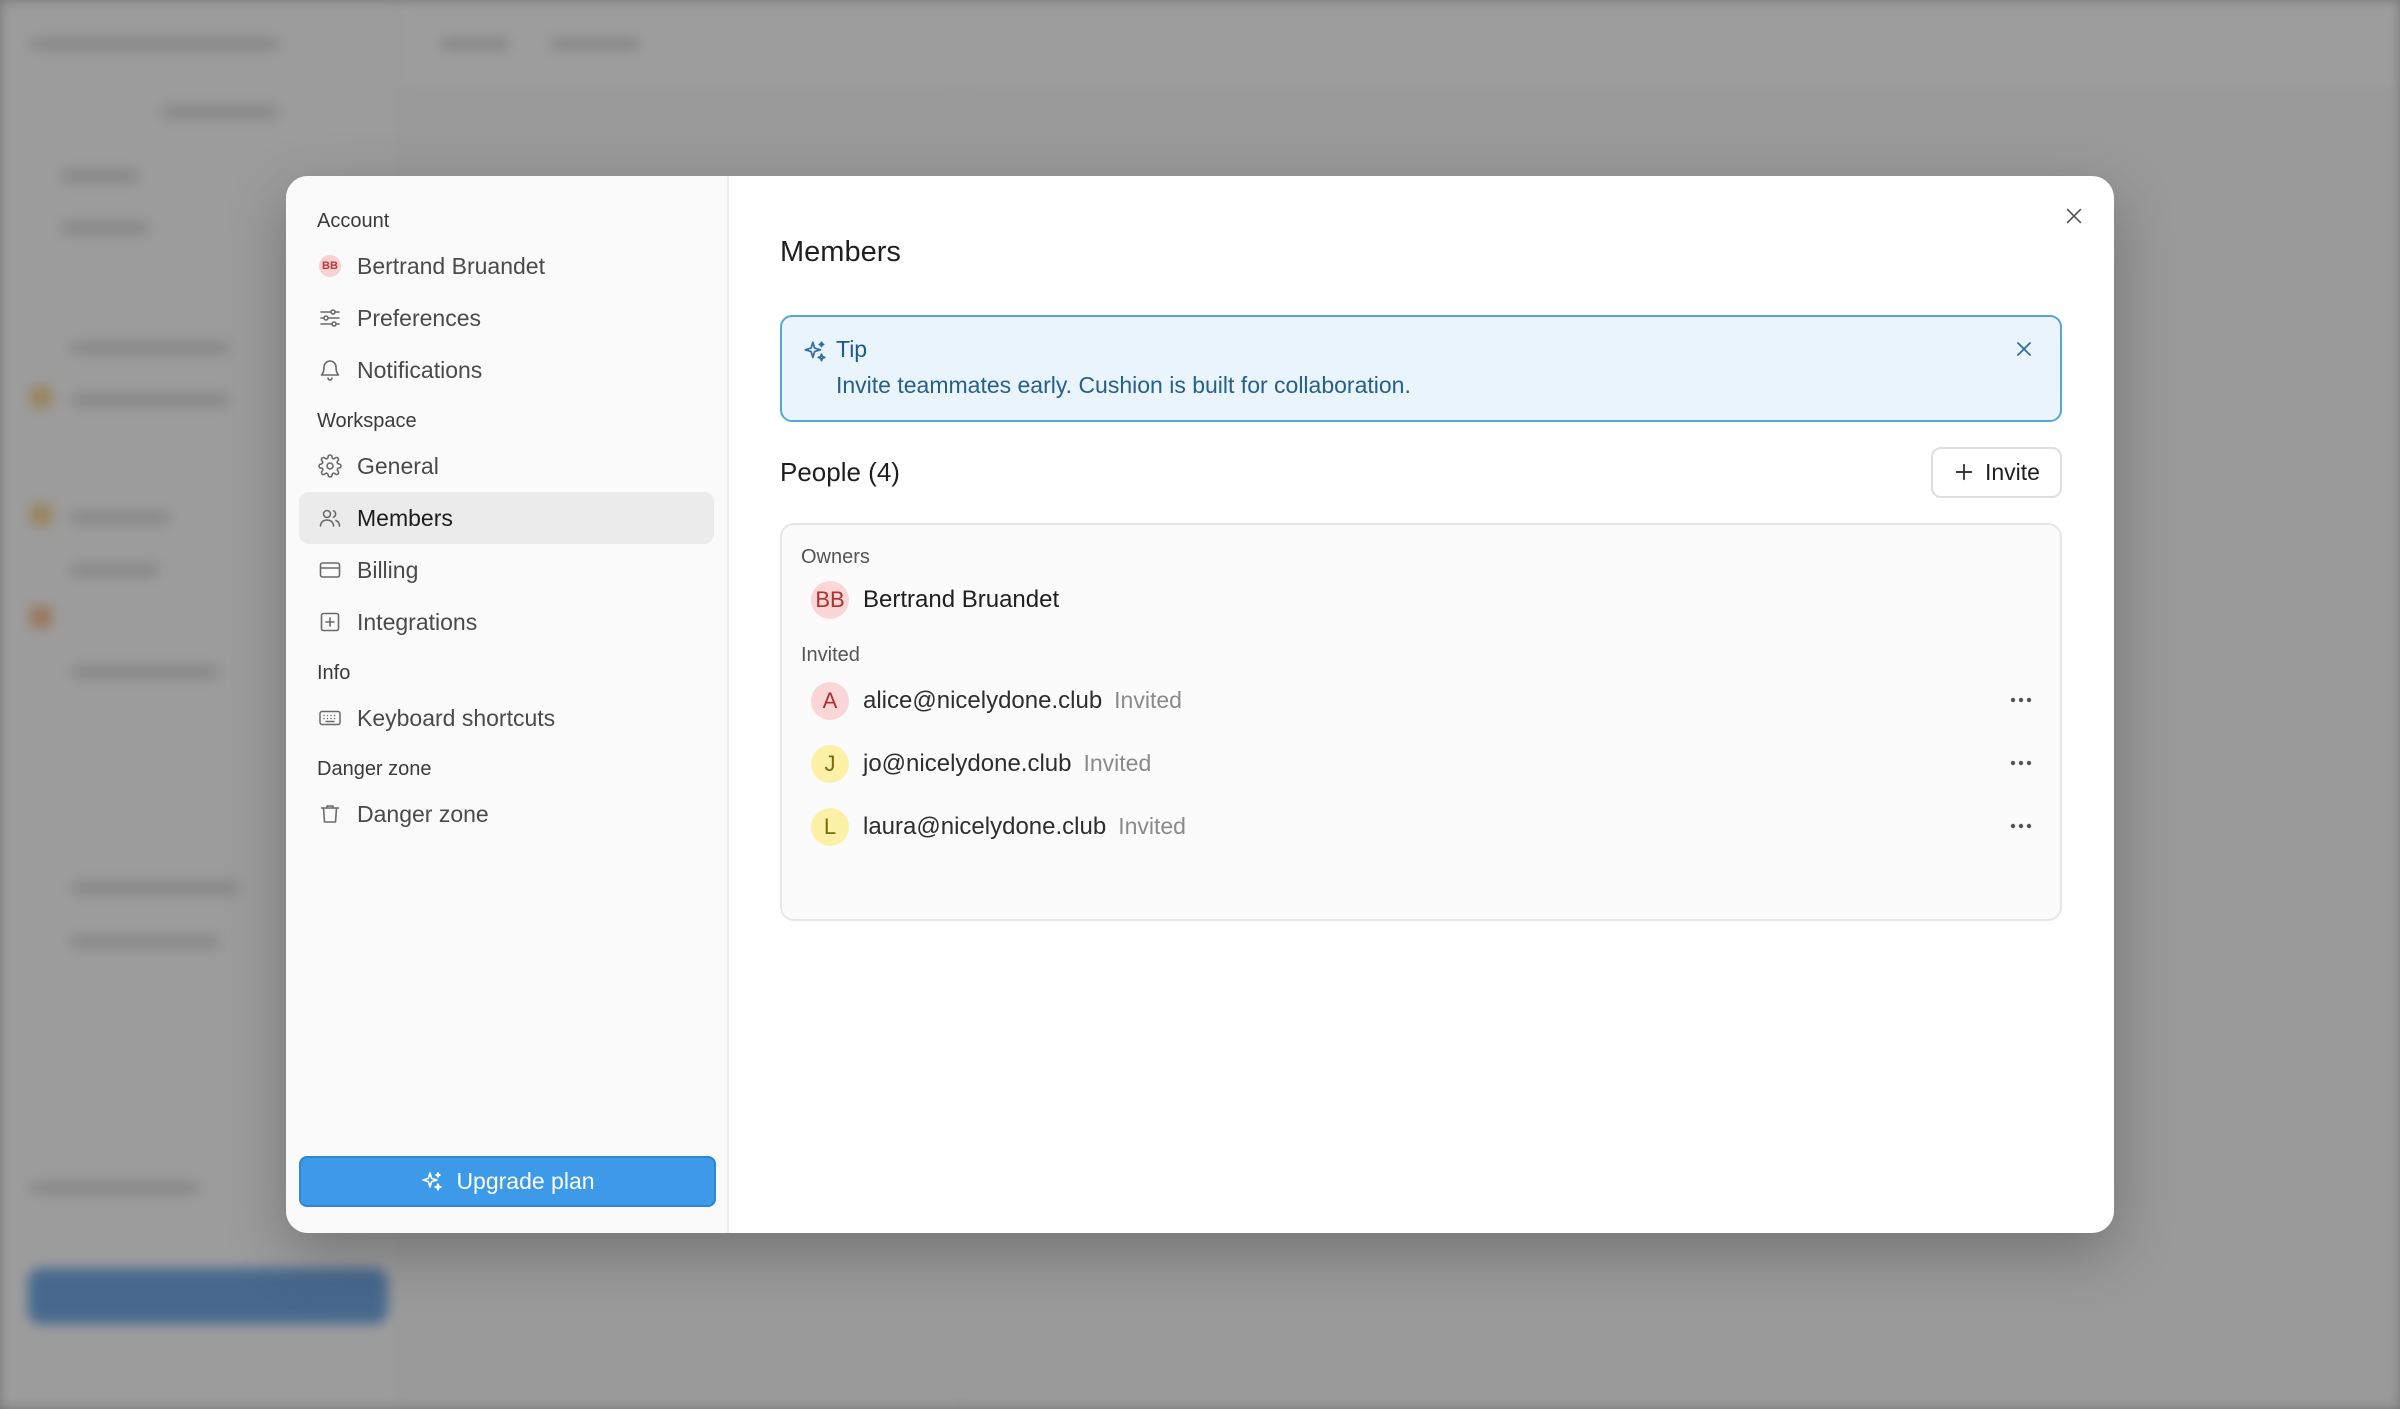 The width and height of the screenshot is (2400, 1409). Describe the element at coordinates (506, 570) in the screenshot. I see `sidebar-item-billing: Billing` at that location.